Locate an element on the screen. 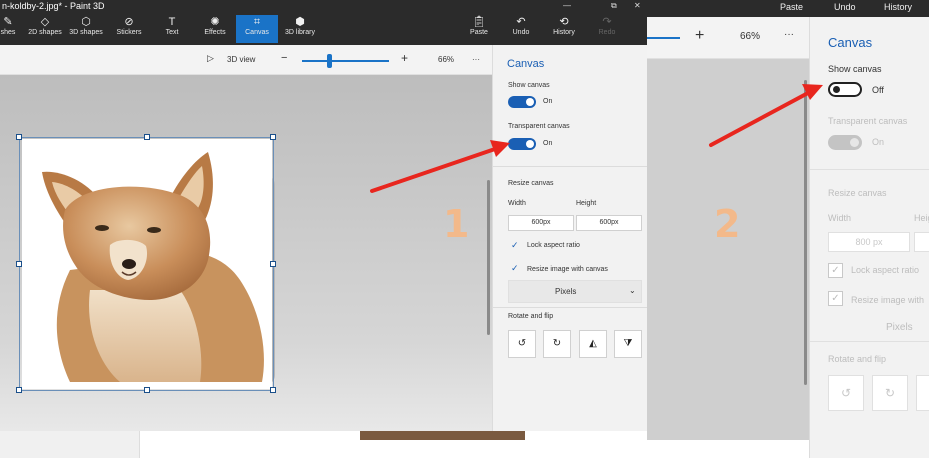 The width and height of the screenshot is (929, 458). panel-title-right: Canvas is located at coordinates (850, 42).